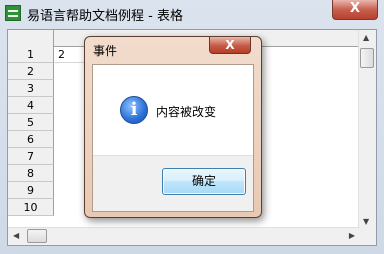 The height and width of the screenshot is (254, 384). What do you see at coordinates (31, 54) in the screenshot?
I see `row-header: 1` at bounding box center [31, 54].